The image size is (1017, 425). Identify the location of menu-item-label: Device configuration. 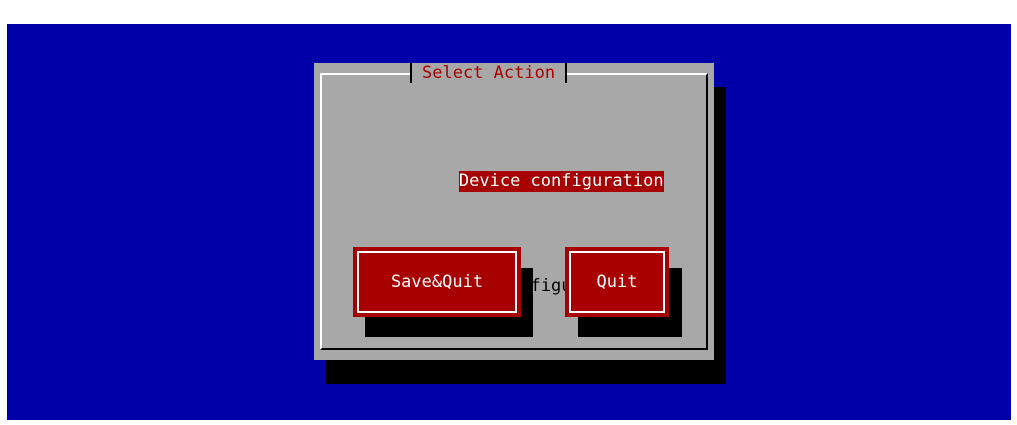
(561, 181).